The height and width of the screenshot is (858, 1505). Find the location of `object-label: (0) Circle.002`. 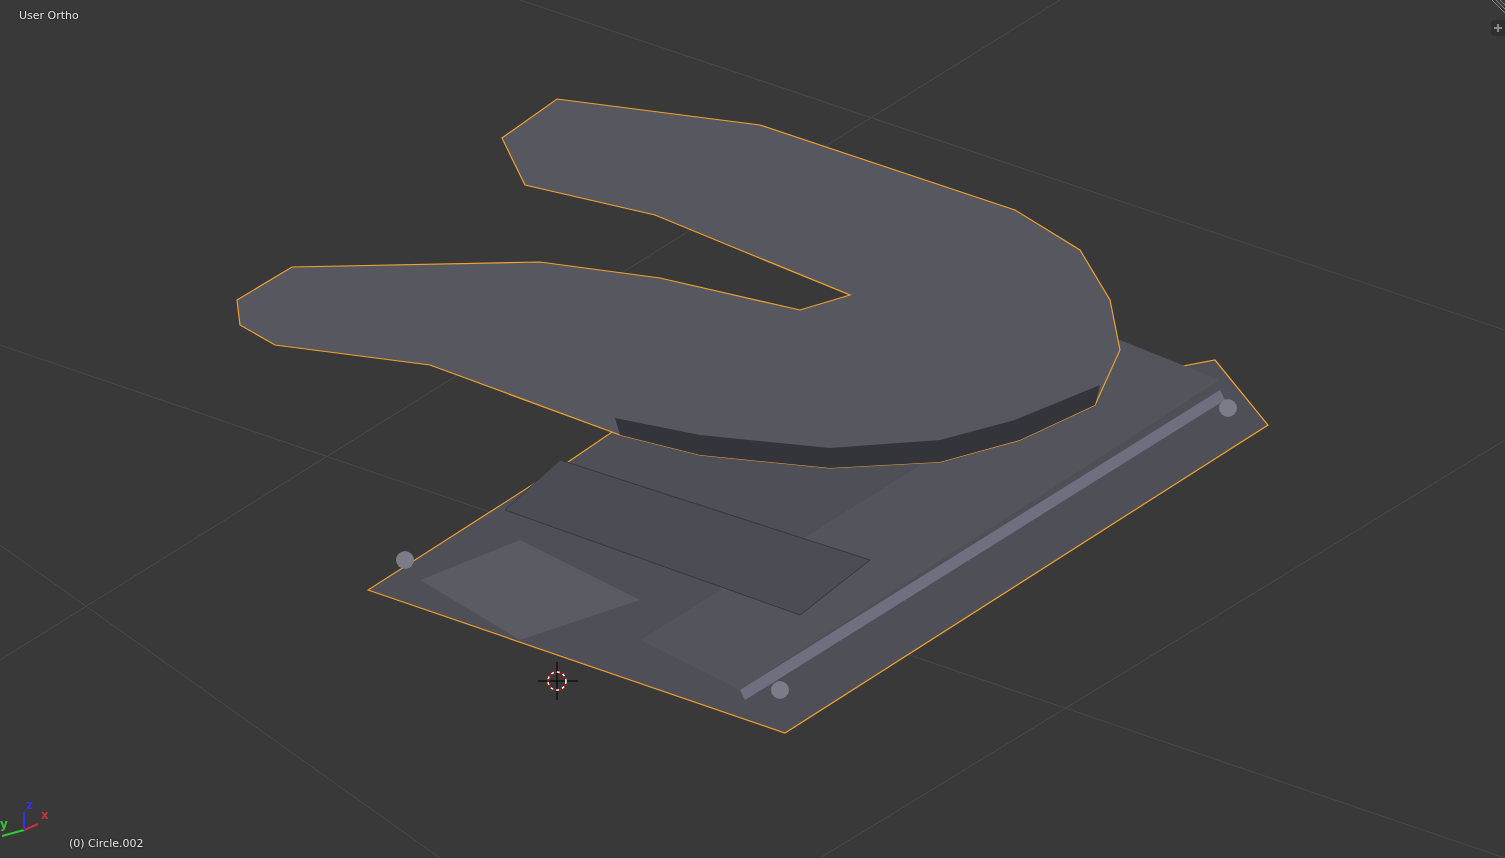

object-label: (0) Circle.002 is located at coordinates (106, 843).